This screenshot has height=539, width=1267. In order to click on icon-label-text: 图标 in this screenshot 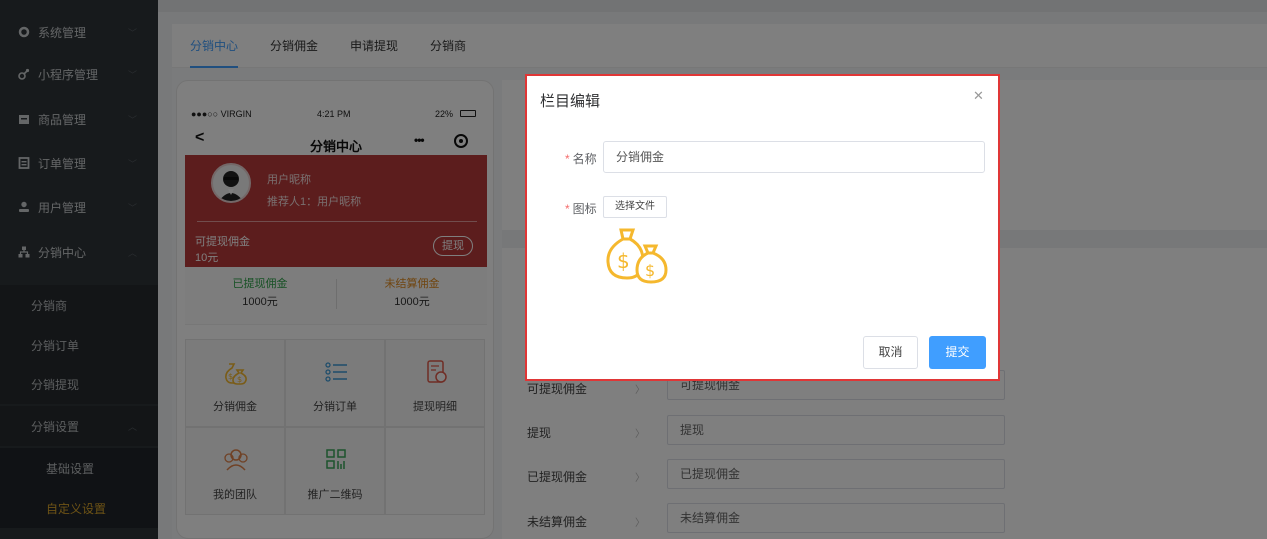, I will do `click(584, 209)`.